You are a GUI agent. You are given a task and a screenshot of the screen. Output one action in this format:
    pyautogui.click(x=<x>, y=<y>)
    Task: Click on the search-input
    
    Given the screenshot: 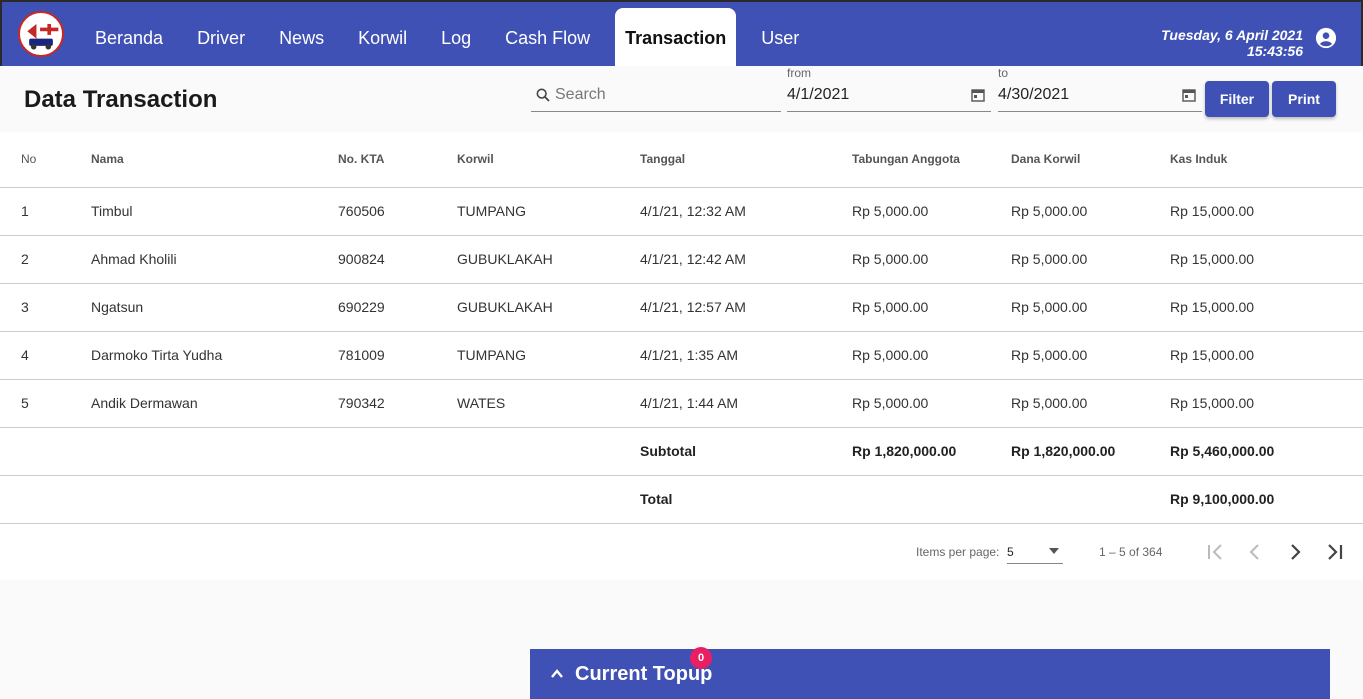 What is the action you would take?
    pyautogui.click(x=665, y=95)
    